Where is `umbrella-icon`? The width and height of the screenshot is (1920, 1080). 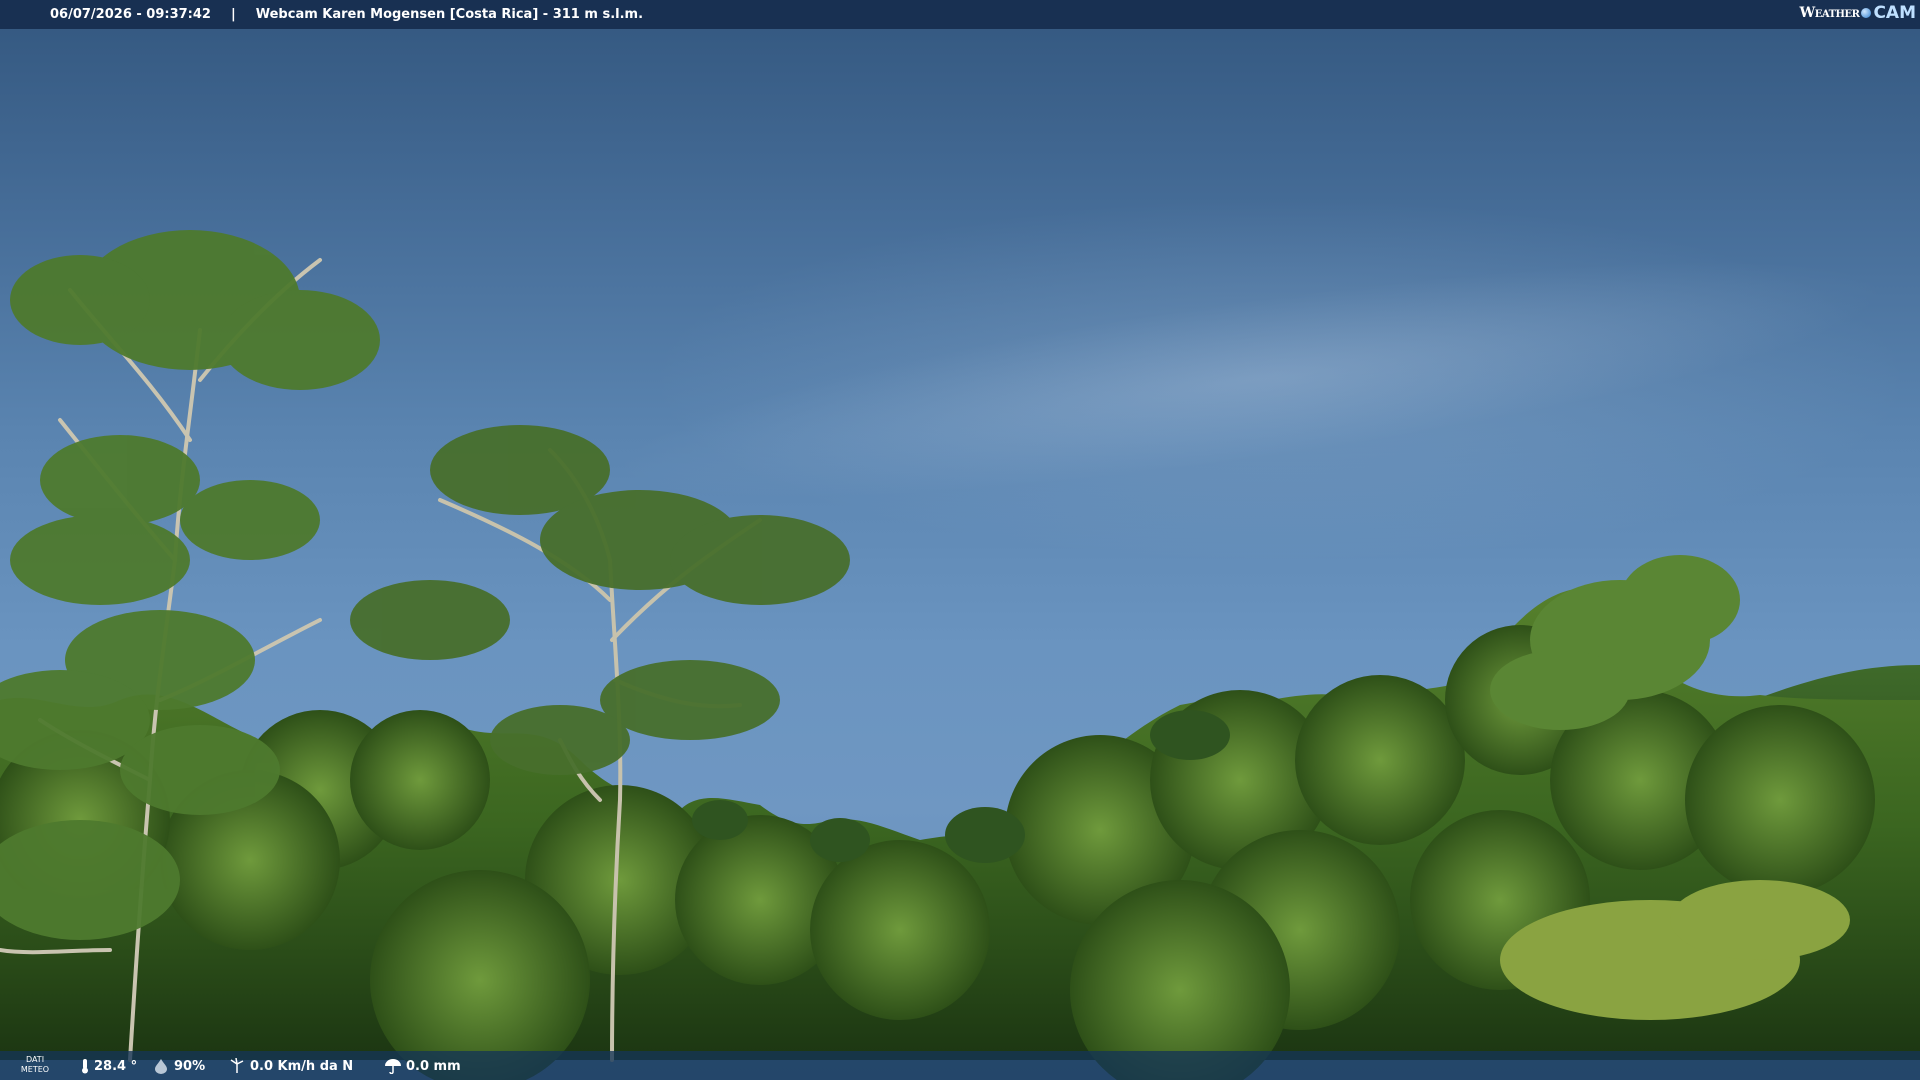 umbrella-icon is located at coordinates (393, 1066).